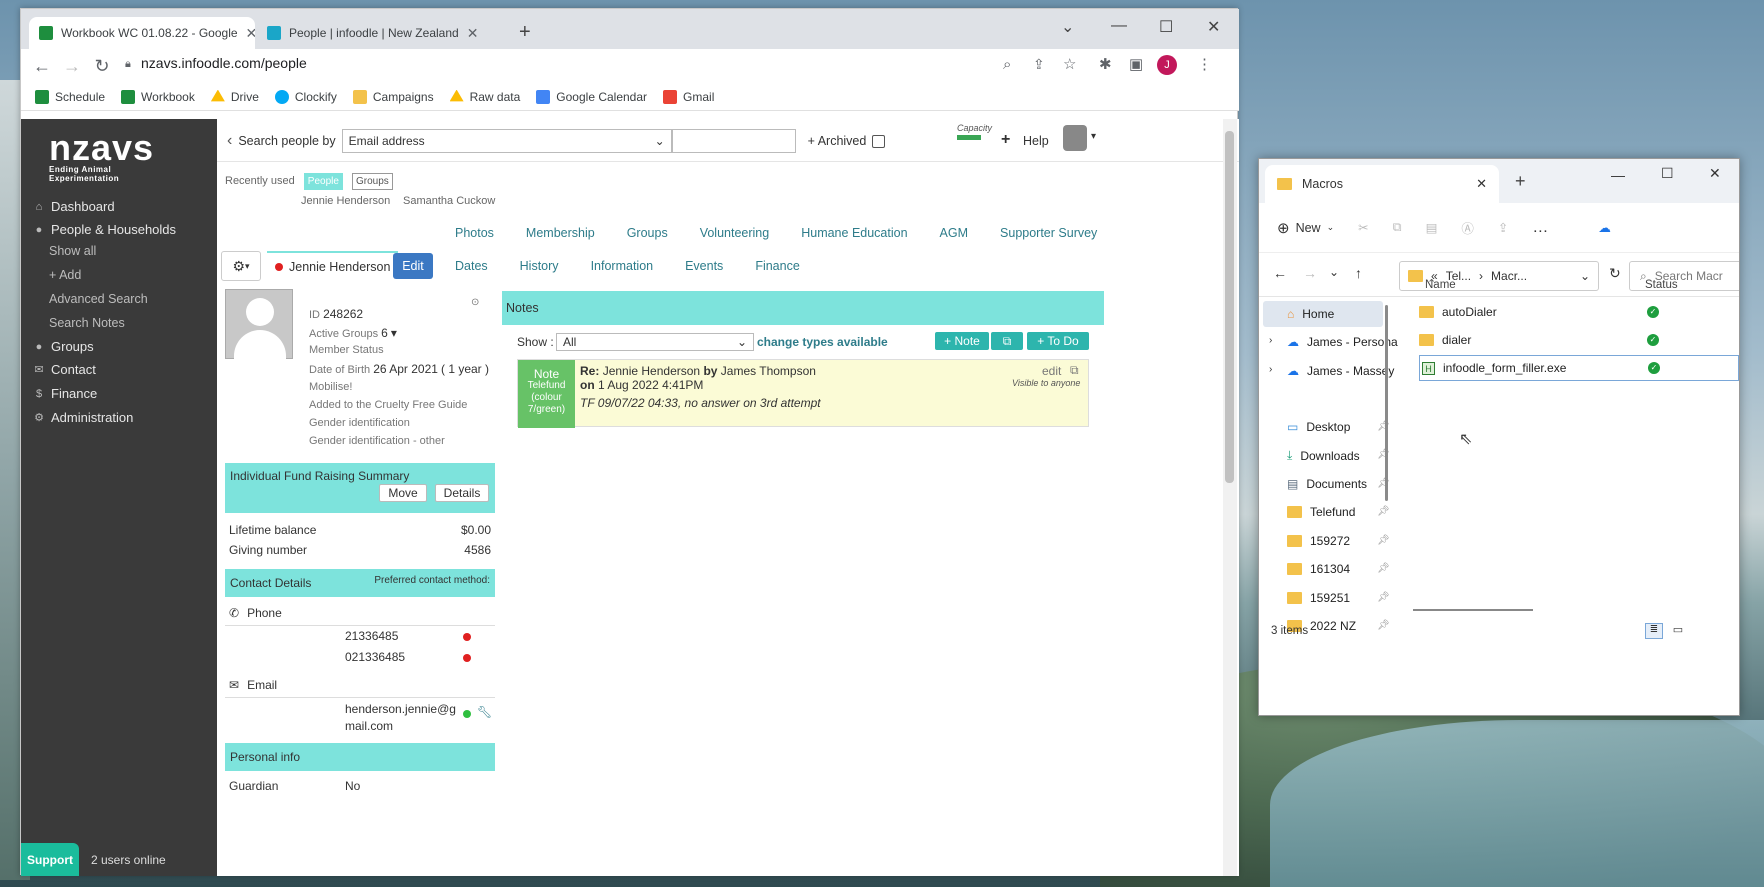 This screenshot has height=887, width=1764. Describe the element at coordinates (462, 493) in the screenshot. I see `details-button: Details` at that location.